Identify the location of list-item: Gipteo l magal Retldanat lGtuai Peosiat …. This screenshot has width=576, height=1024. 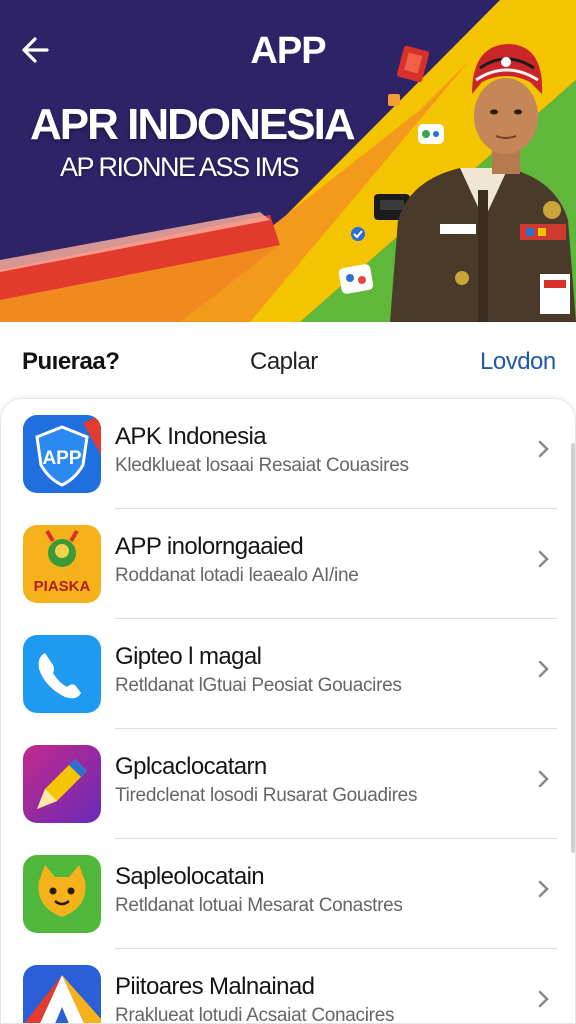
(288, 674).